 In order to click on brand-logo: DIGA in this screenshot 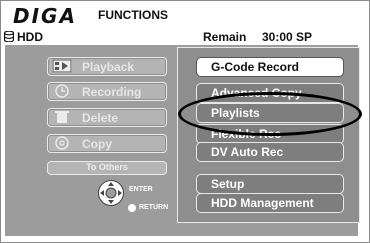, I will do `click(45, 16)`.